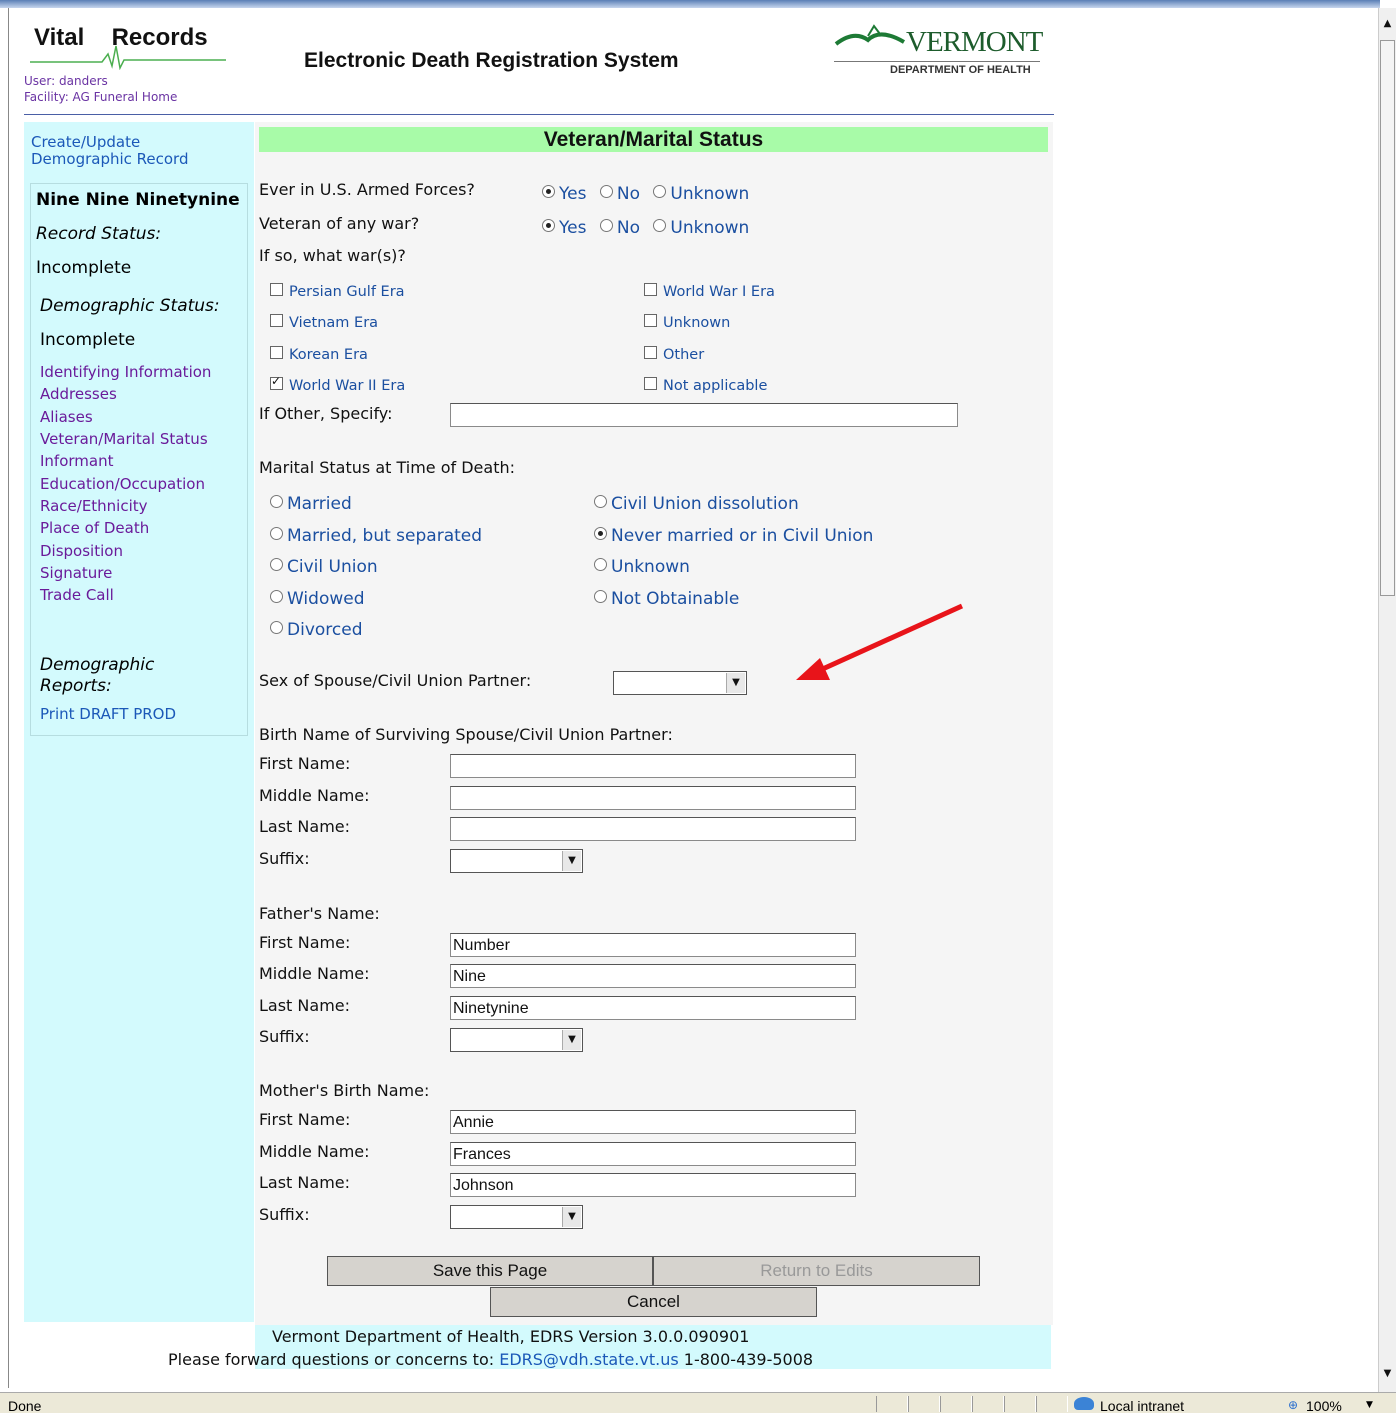 Image resolution: width=1396 pixels, height=1414 pixels. Describe the element at coordinates (653, 1154) in the screenshot. I see `mother-middle-name-input: Frances` at that location.